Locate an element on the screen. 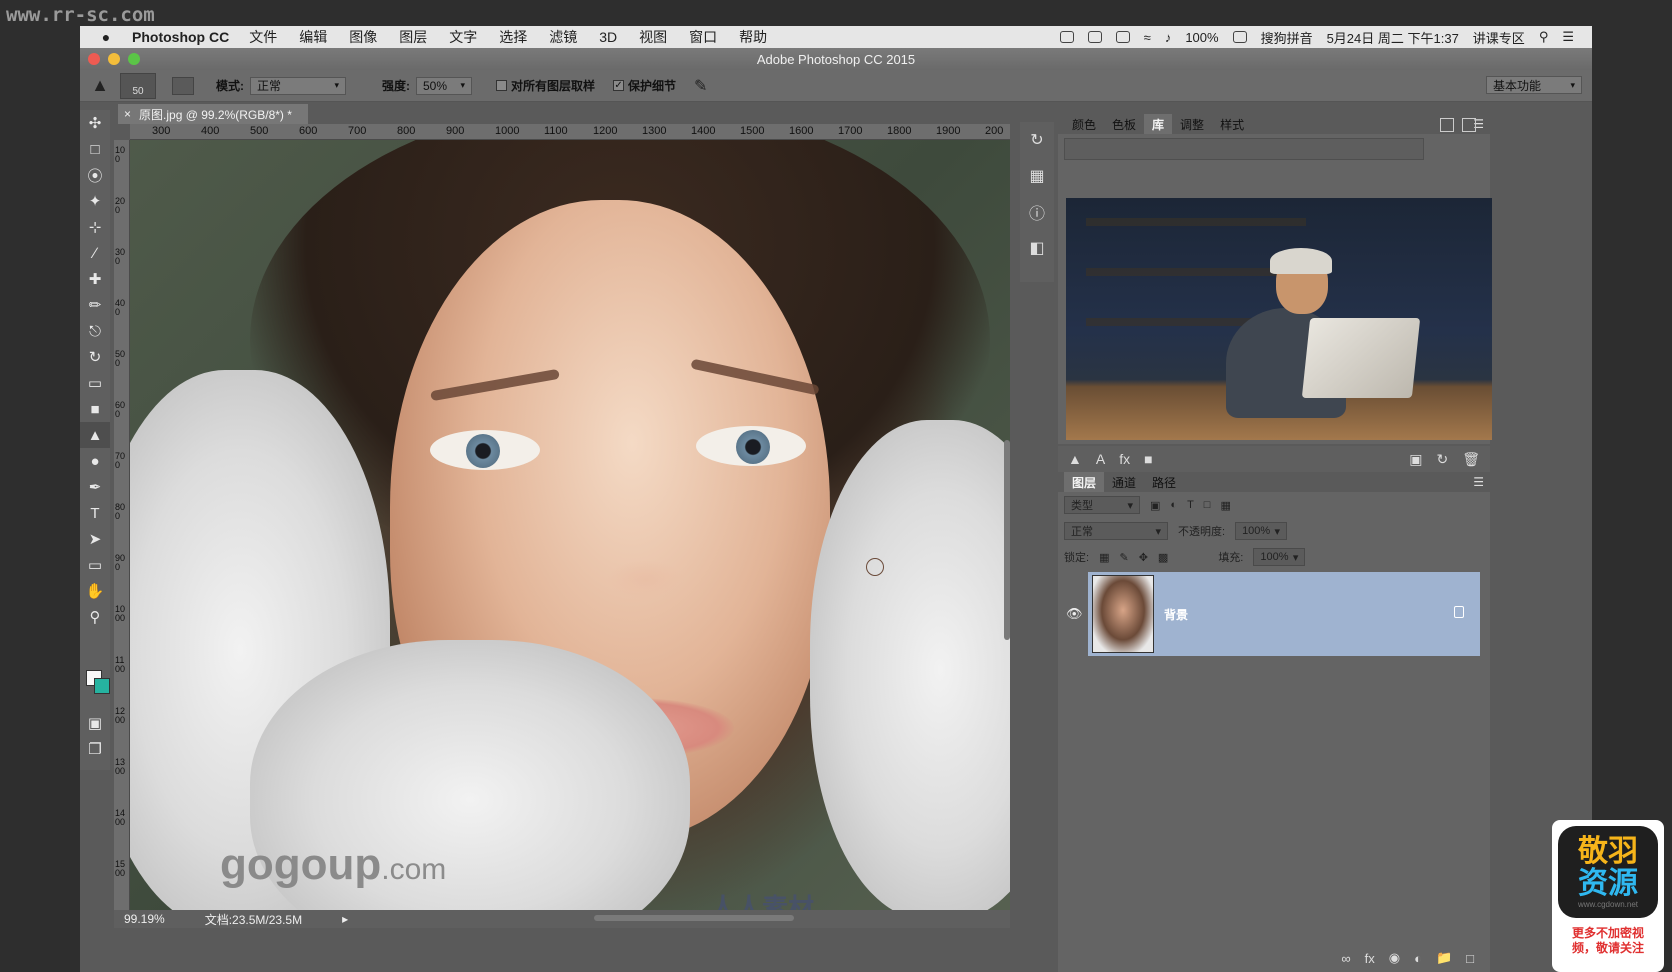 The width and height of the screenshot is (1672, 972). opacity-input: 100% ▾ is located at coordinates (1261, 531).